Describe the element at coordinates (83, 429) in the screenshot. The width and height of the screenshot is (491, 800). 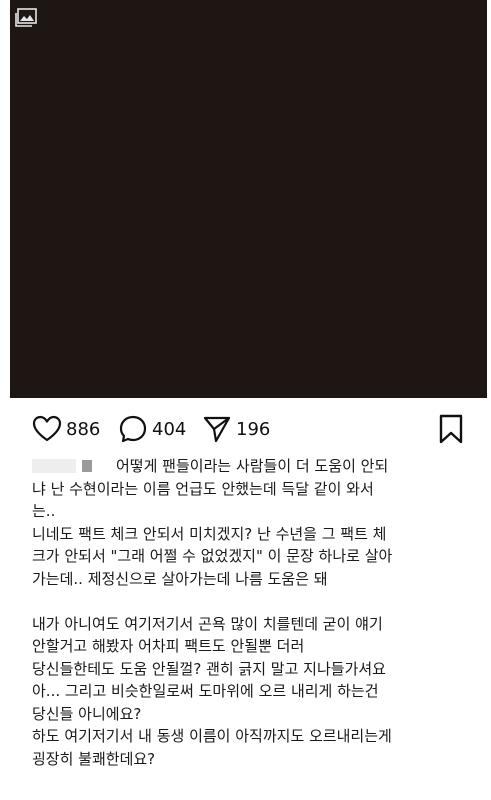
I see `like-count: 886` at that location.